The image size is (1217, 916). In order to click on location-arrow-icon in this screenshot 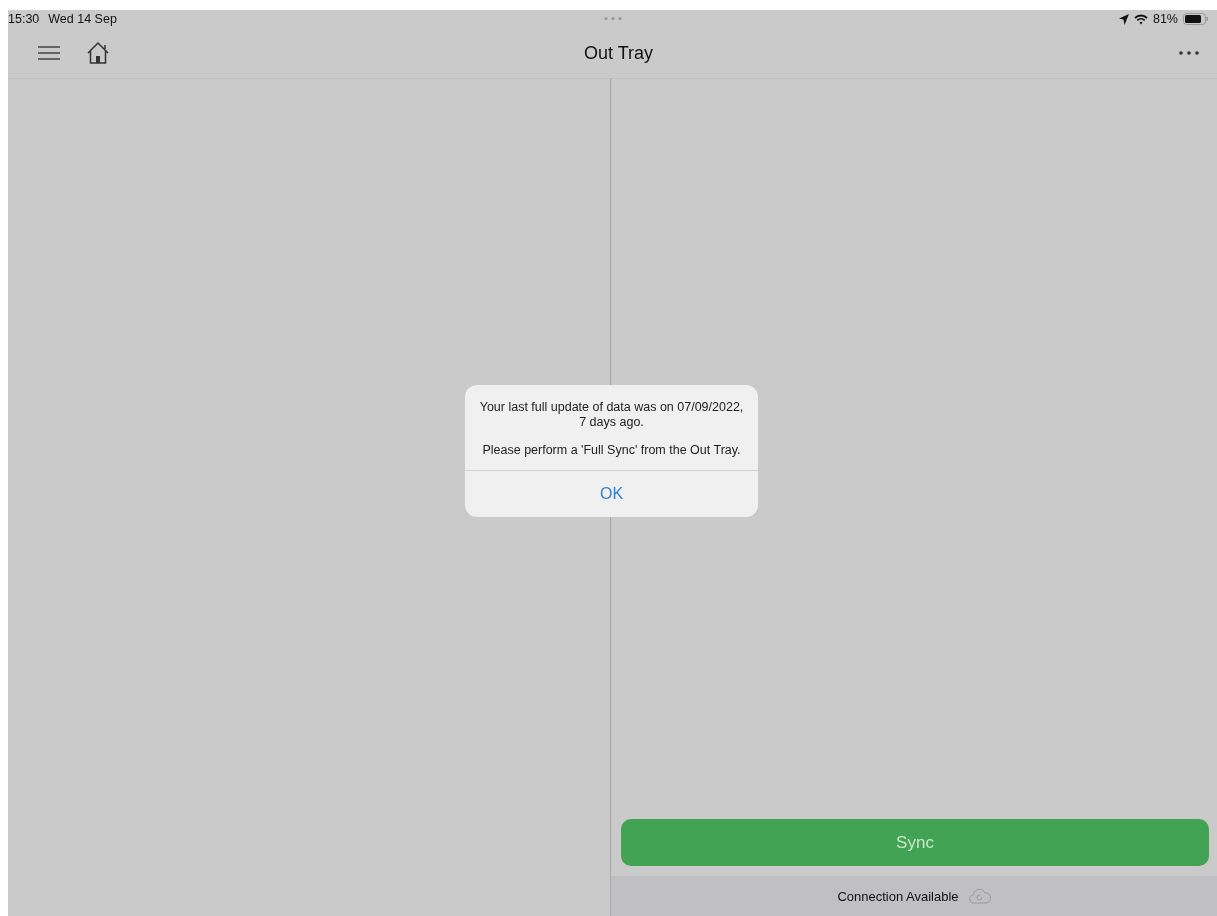, I will do `click(1123, 19)`.